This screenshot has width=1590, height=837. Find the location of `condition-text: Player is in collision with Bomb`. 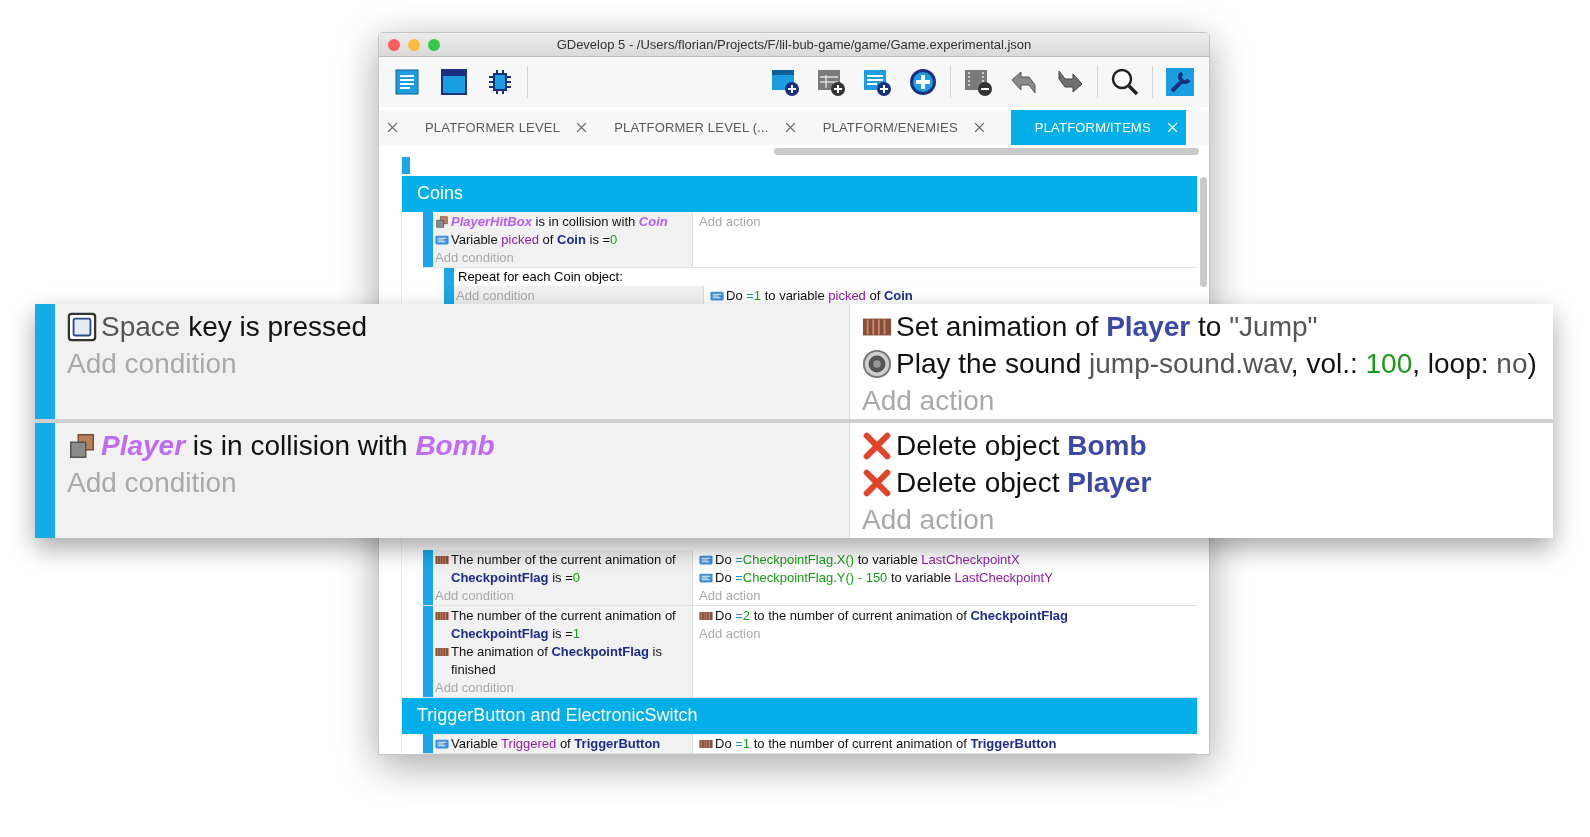

condition-text: Player is in collision with Bomb is located at coordinates (298, 445).